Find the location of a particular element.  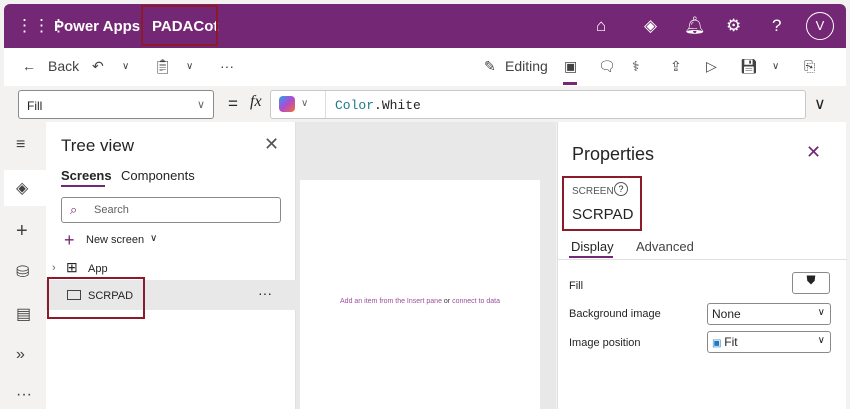

tab-display: Display is located at coordinates (592, 246).